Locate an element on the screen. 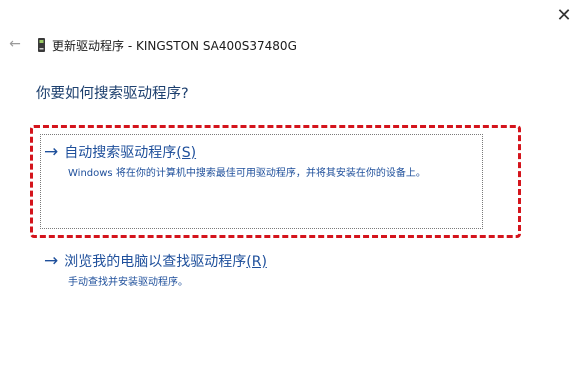 The width and height of the screenshot is (583, 373). back-arrow-icon: ← is located at coordinates (15, 44).